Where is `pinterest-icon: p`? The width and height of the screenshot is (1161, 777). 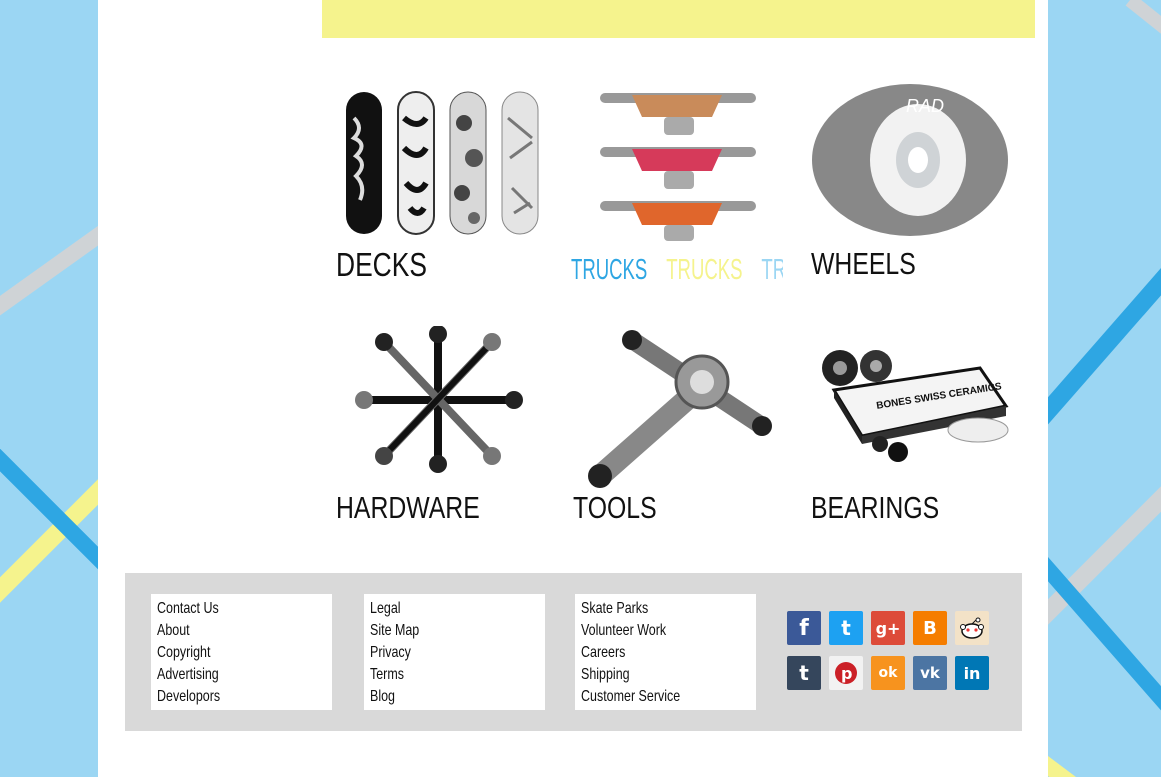 pinterest-icon: p is located at coordinates (846, 673).